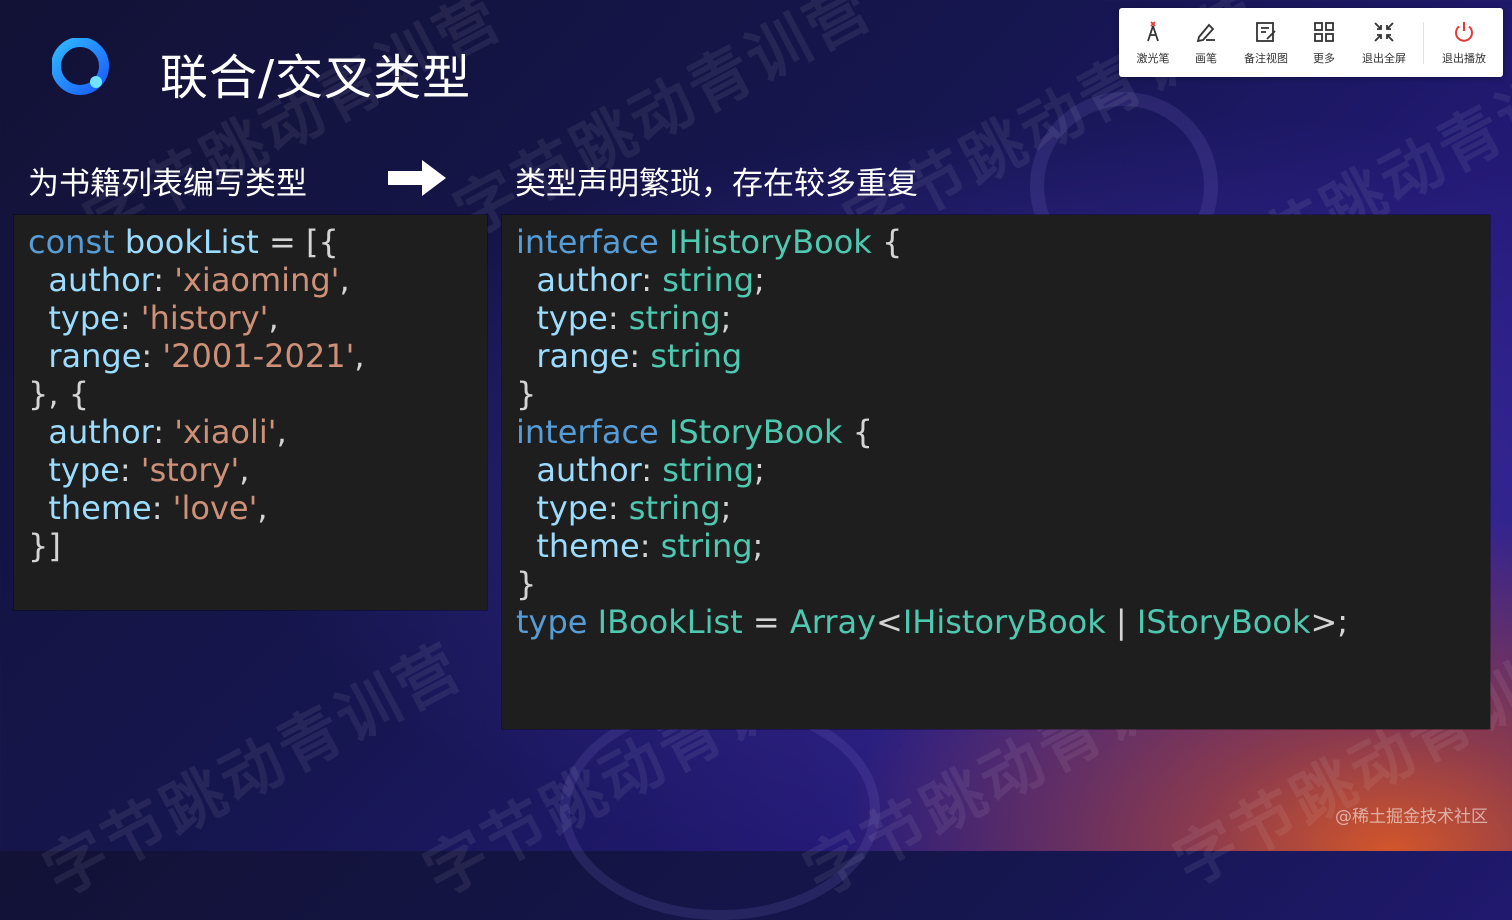  What do you see at coordinates (298, 242) in the screenshot?
I see `code-token: = [{` at bounding box center [298, 242].